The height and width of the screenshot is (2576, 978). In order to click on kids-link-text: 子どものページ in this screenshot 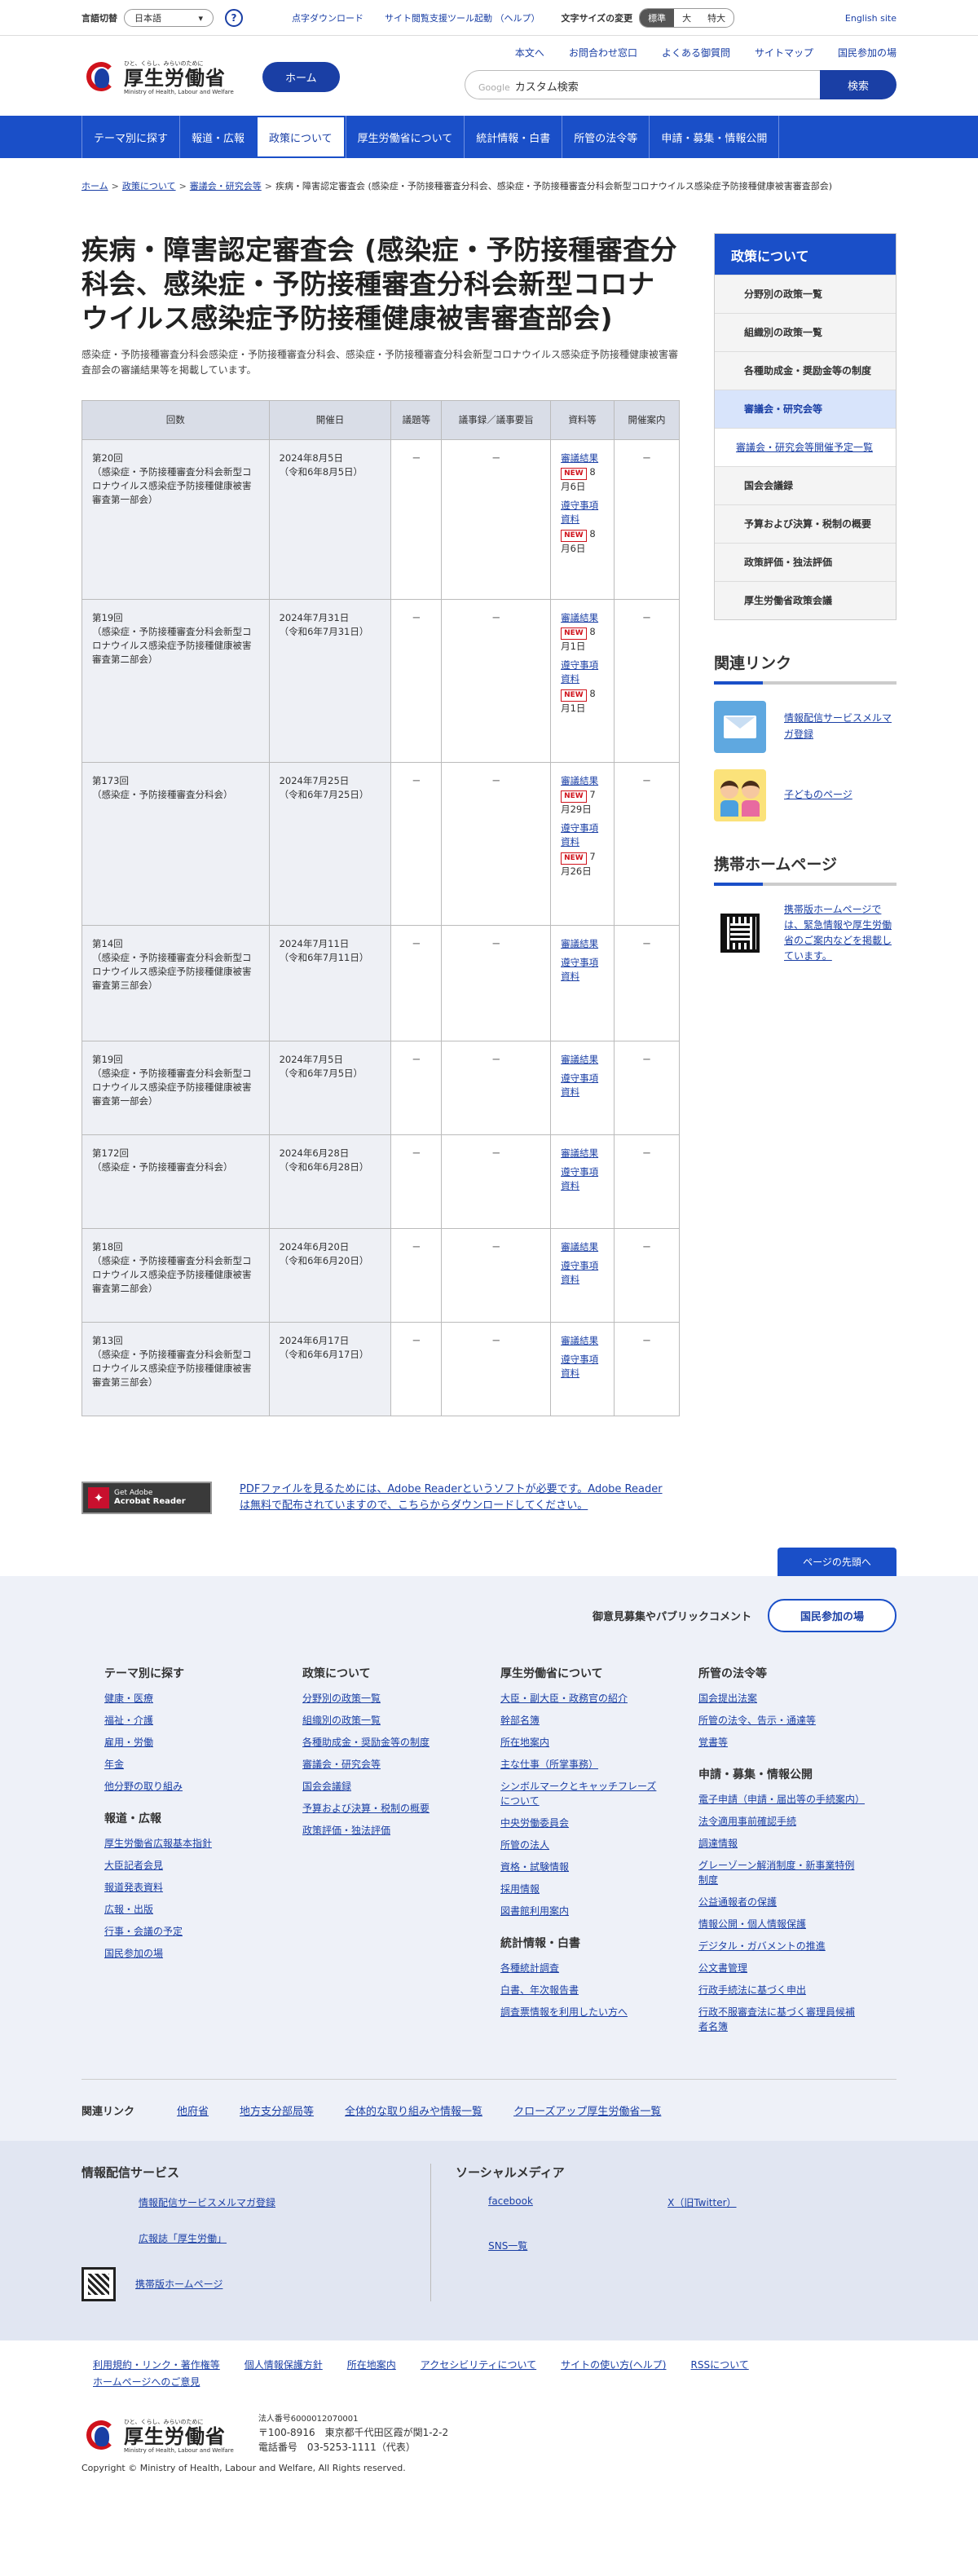, I will do `click(818, 795)`.